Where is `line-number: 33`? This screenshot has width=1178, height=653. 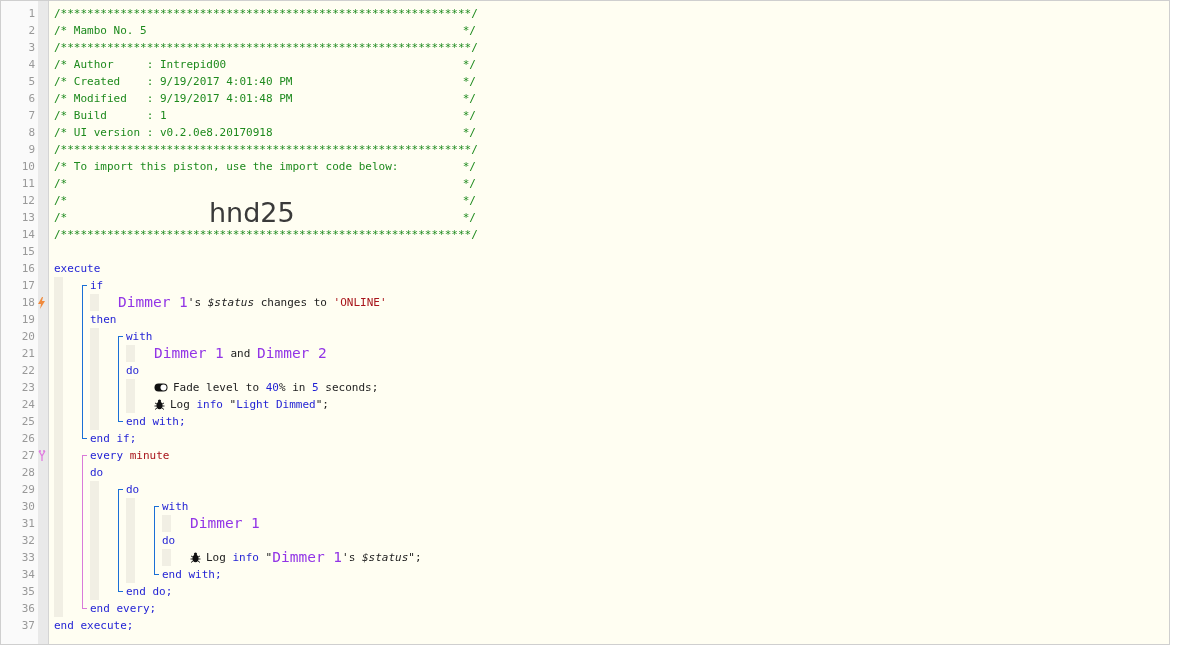
line-number: 33 is located at coordinates (27, 557).